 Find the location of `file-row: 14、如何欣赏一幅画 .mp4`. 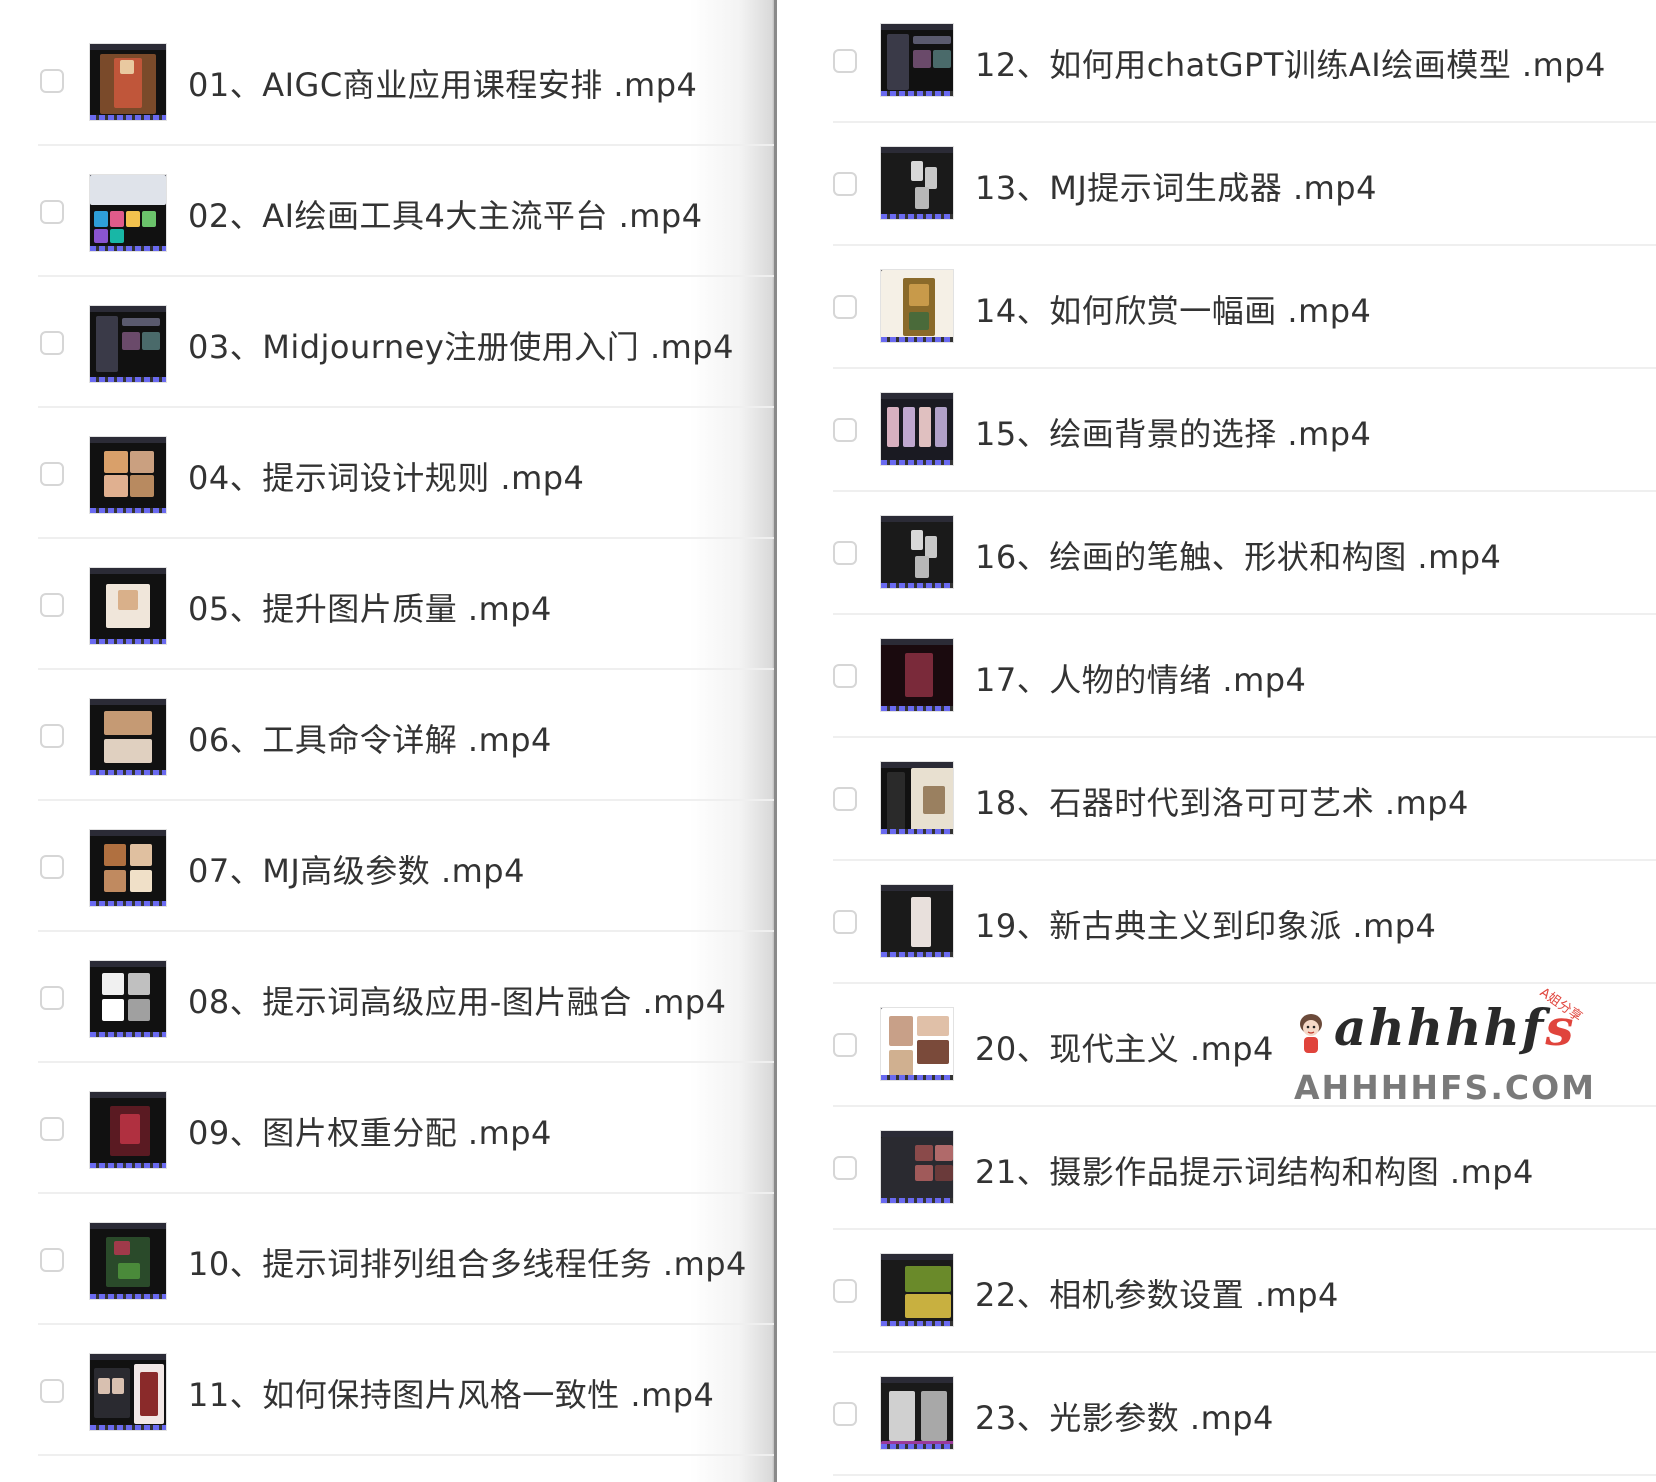

file-row: 14、如何欣赏一幅画 .mp4 is located at coordinates (1216, 307).